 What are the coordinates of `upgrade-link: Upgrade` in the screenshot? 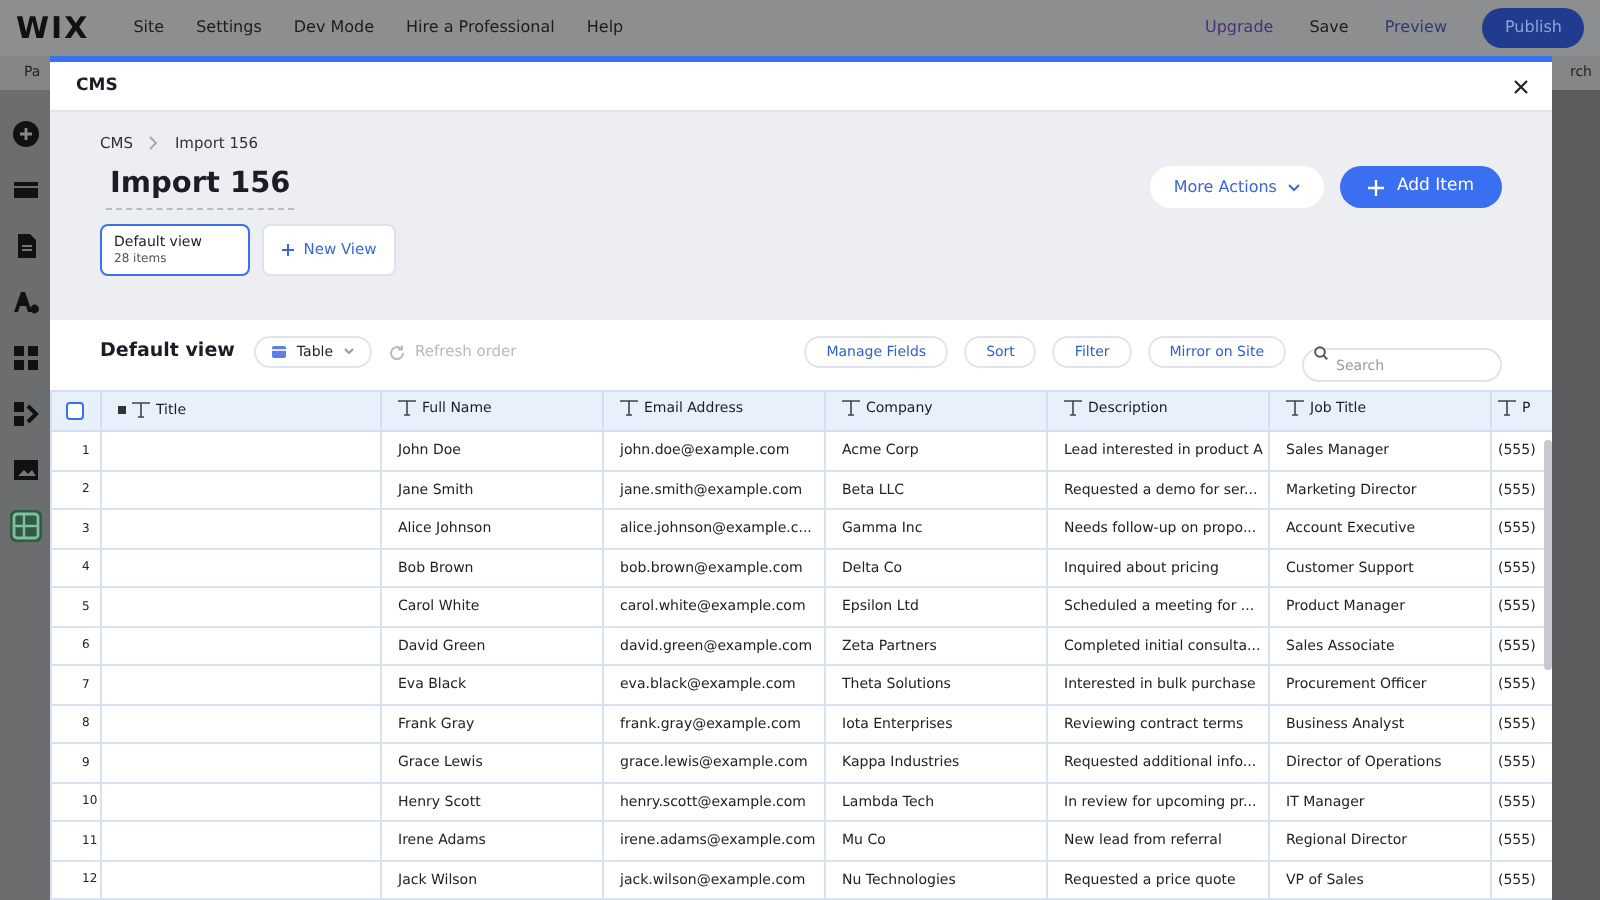 It's located at (1239, 28).